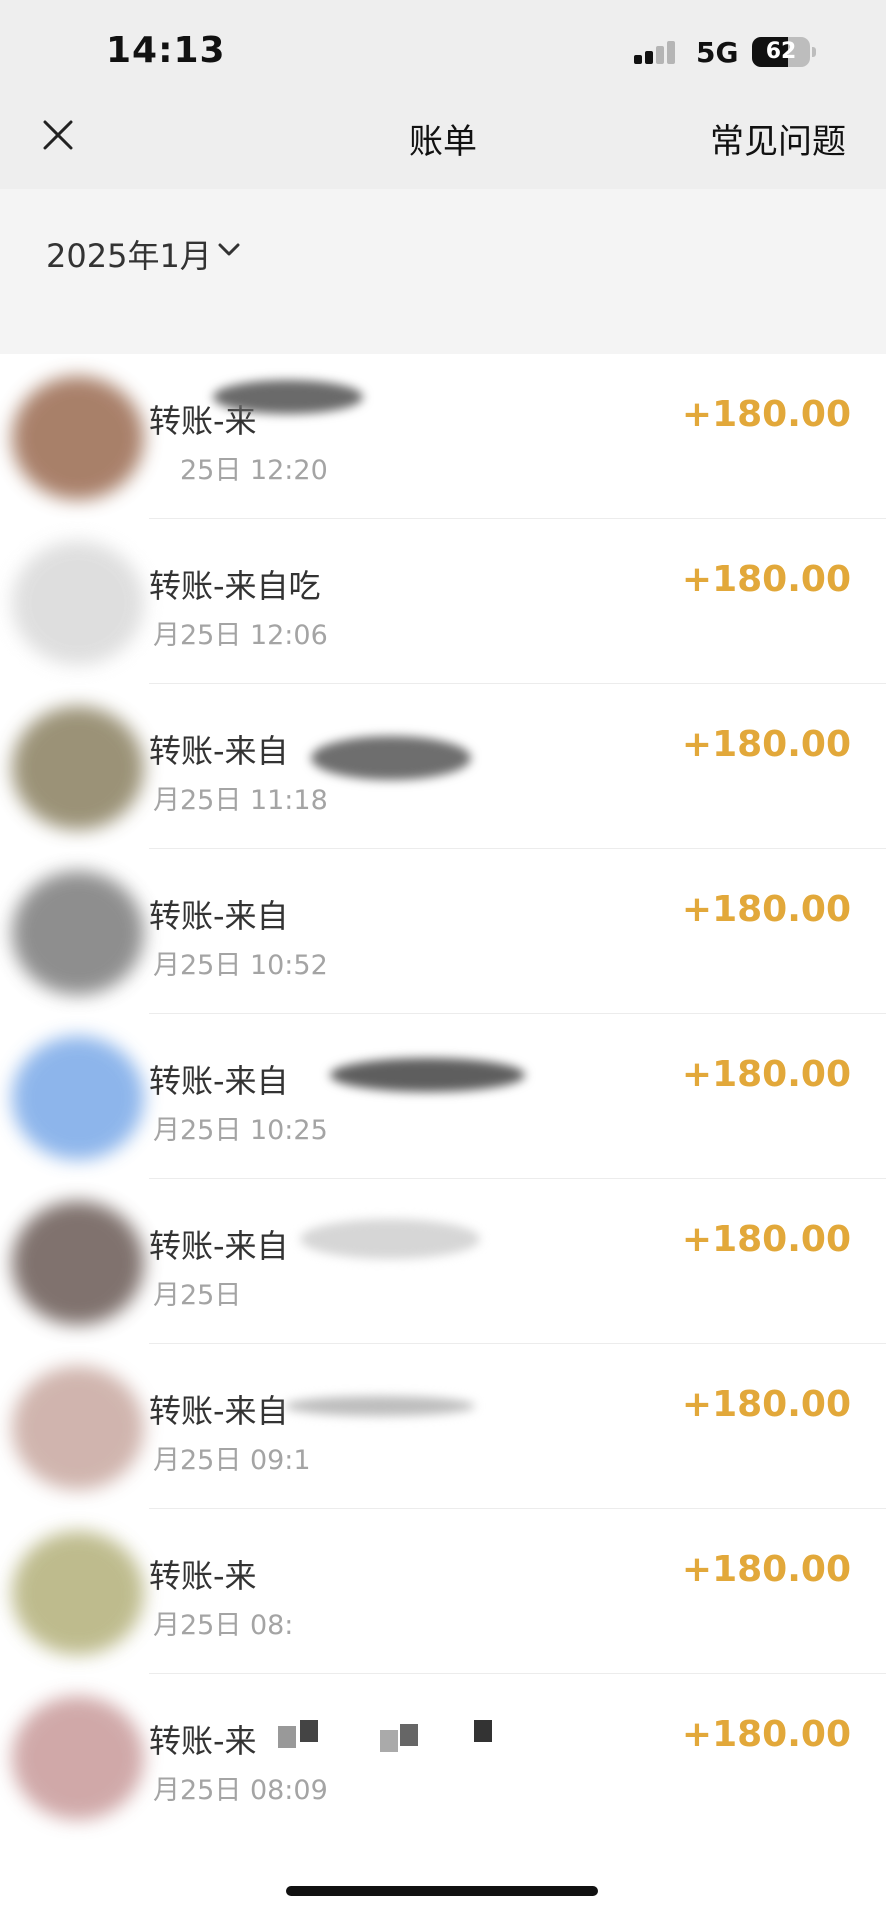  Describe the element at coordinates (240, 635) in the screenshot. I see `transaction-date: 月25日 12:06` at that location.